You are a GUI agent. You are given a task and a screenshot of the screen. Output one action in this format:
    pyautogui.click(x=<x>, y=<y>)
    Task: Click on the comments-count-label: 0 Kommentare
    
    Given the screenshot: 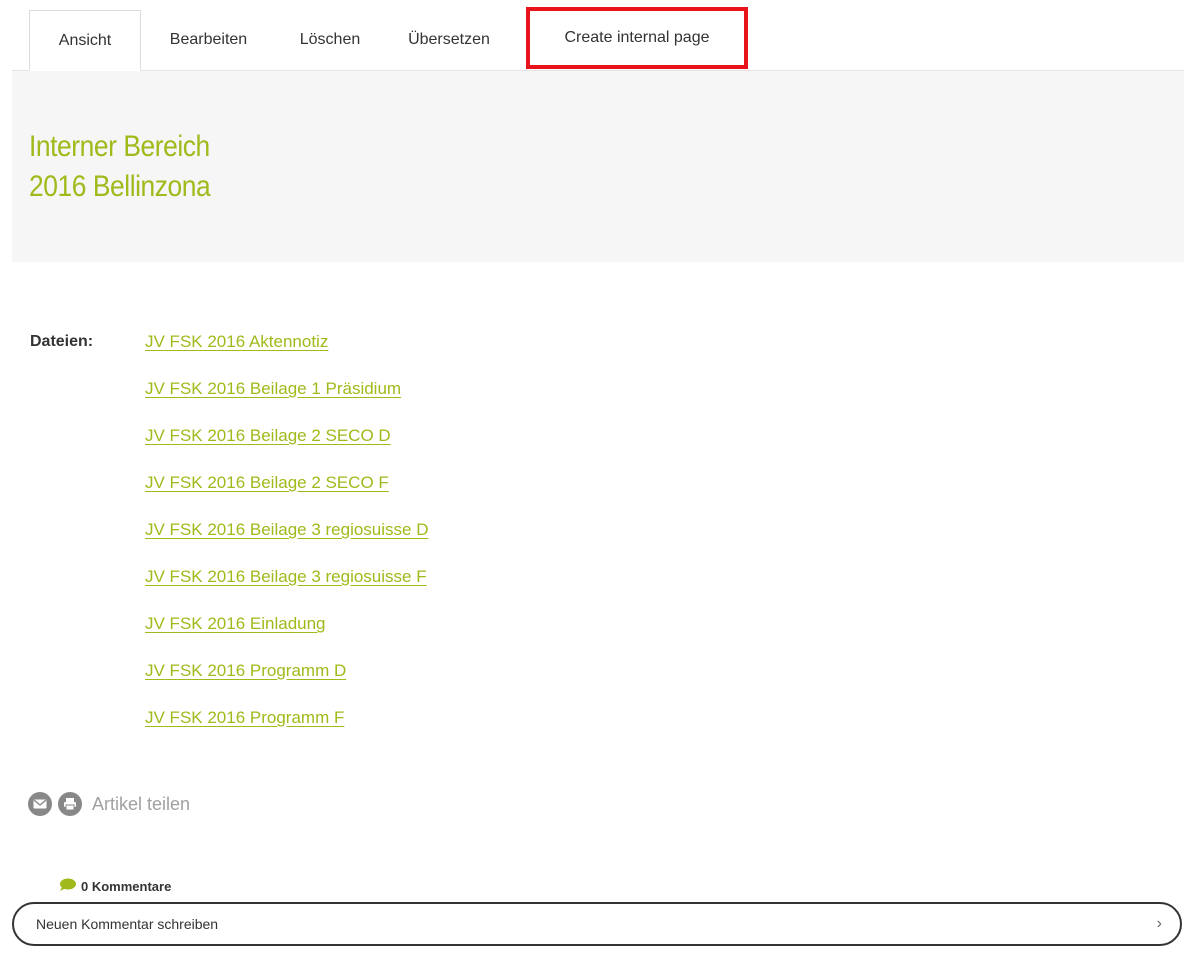 What is the action you would take?
    pyautogui.click(x=126, y=886)
    